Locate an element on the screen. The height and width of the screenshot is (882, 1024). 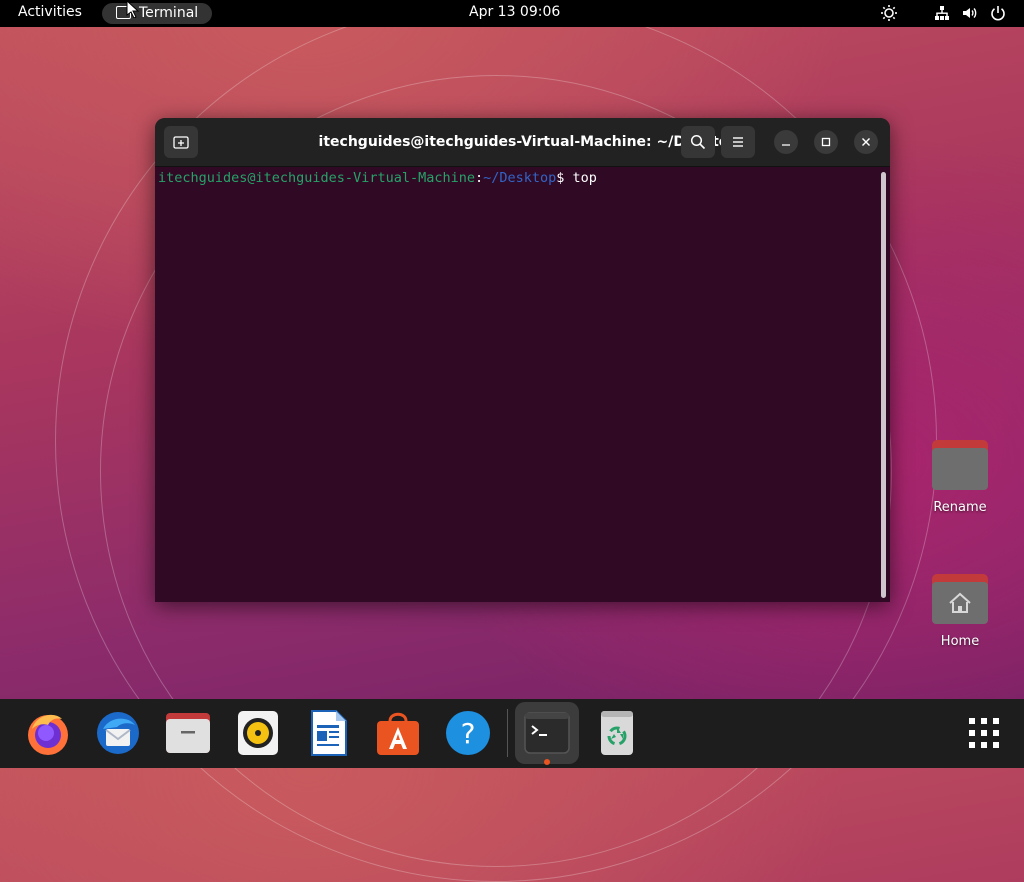
typed-command: top is located at coordinates (580, 178).